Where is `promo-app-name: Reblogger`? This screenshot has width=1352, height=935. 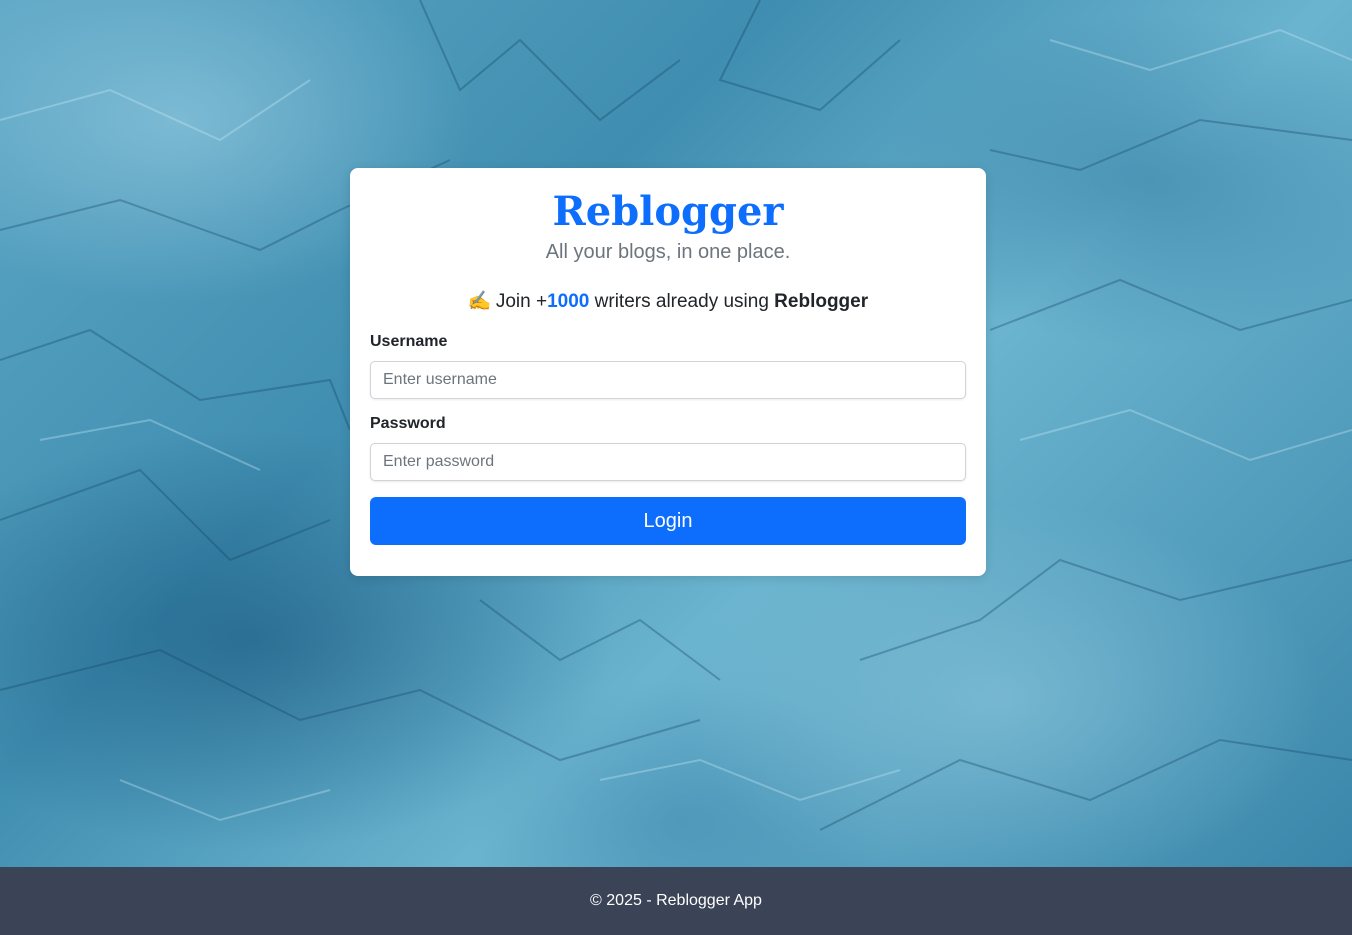 promo-app-name: Reblogger is located at coordinates (821, 301).